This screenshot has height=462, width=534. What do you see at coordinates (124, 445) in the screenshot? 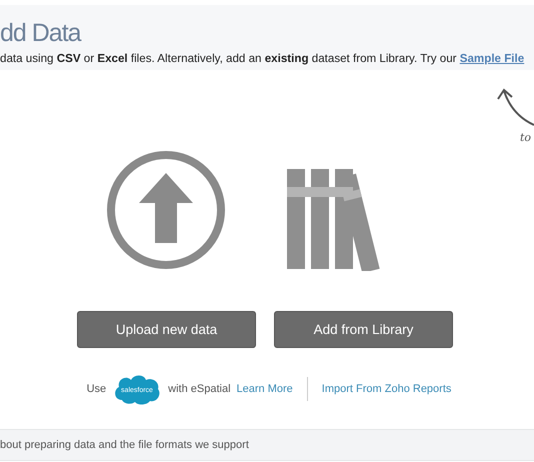
I see `footer-text: bout preparing data and the file formats we support` at bounding box center [124, 445].